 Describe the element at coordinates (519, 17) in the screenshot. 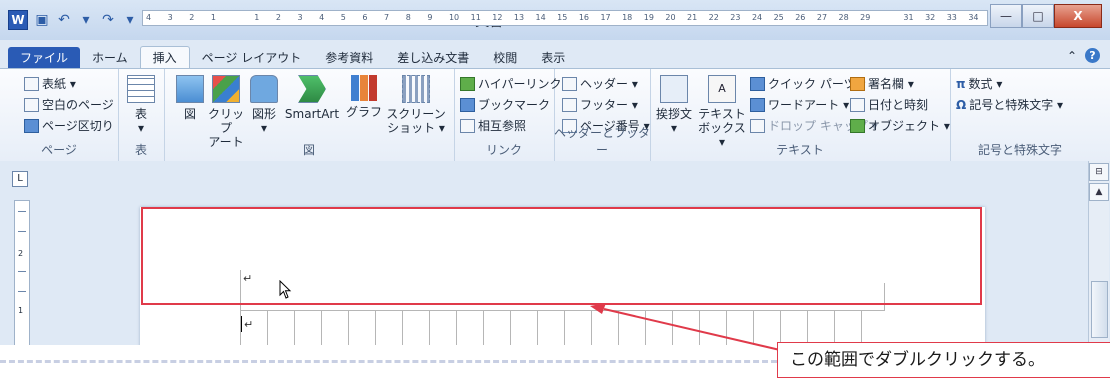

I see `ruler-tick-label: 13` at that location.